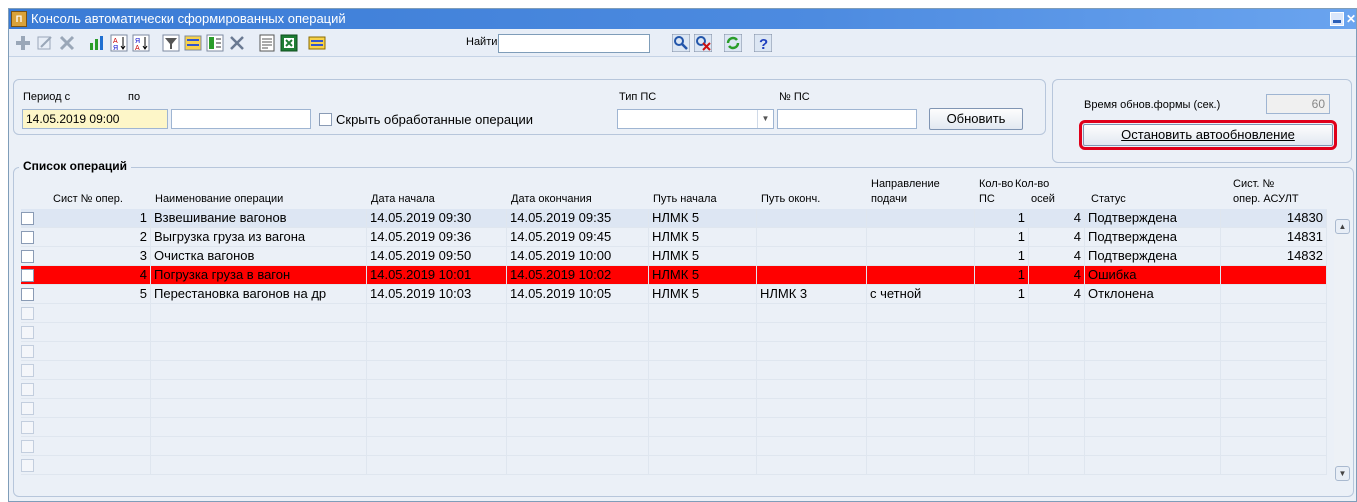  Describe the element at coordinates (437, 294) in the screenshot. I see `cell-start-date: 14.05.2019 10:03` at that location.